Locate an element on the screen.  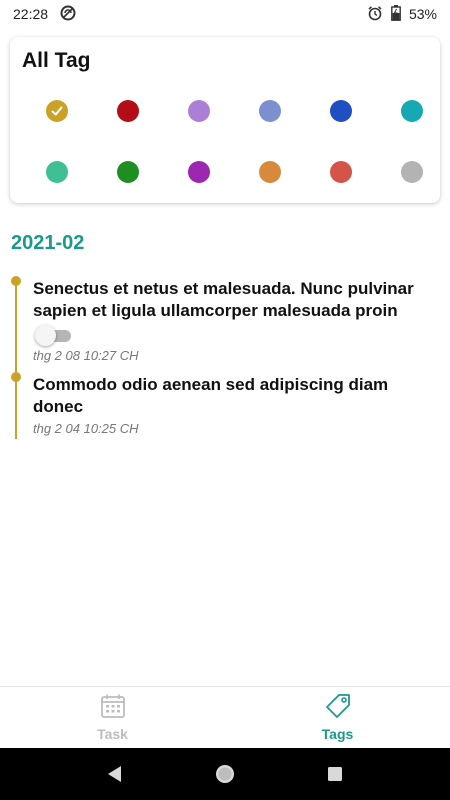
nav-label: Tags is located at coordinates (337, 734).